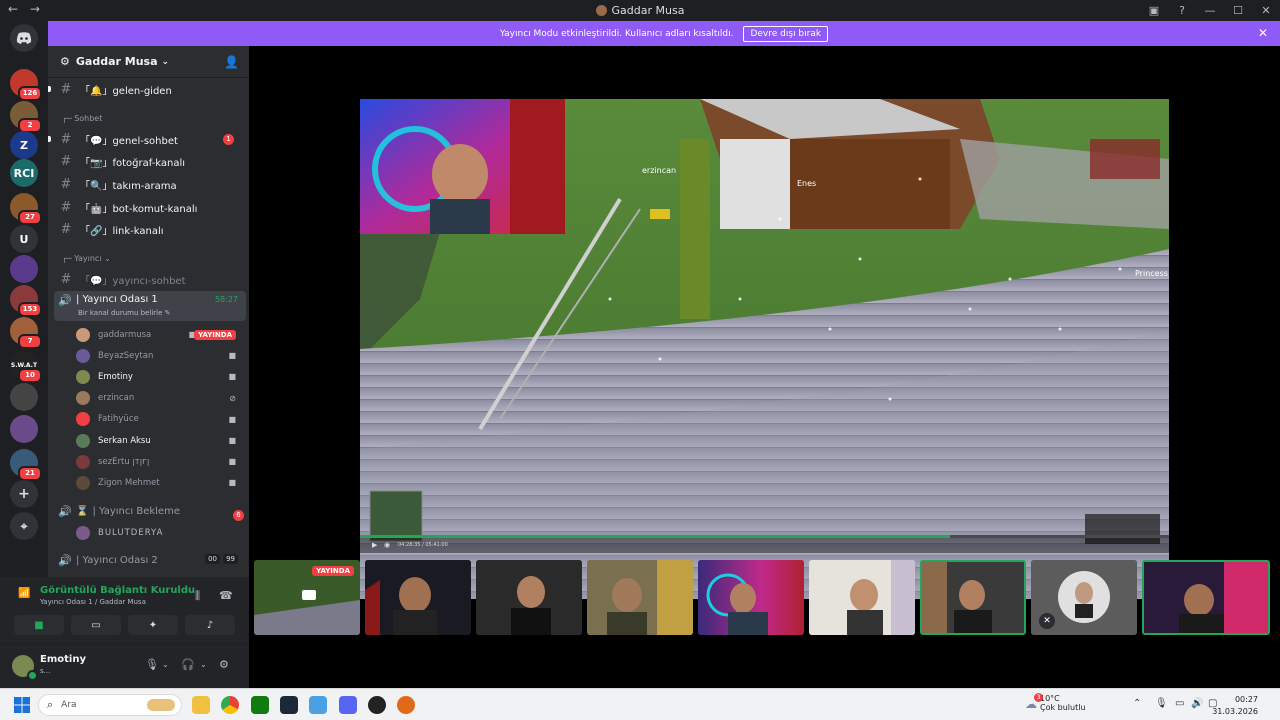 Image resolution: width=1280 pixels, height=720 pixels. Describe the element at coordinates (1197, 703) in the screenshot. I see `volume-tray-icon: 🔊` at that location.